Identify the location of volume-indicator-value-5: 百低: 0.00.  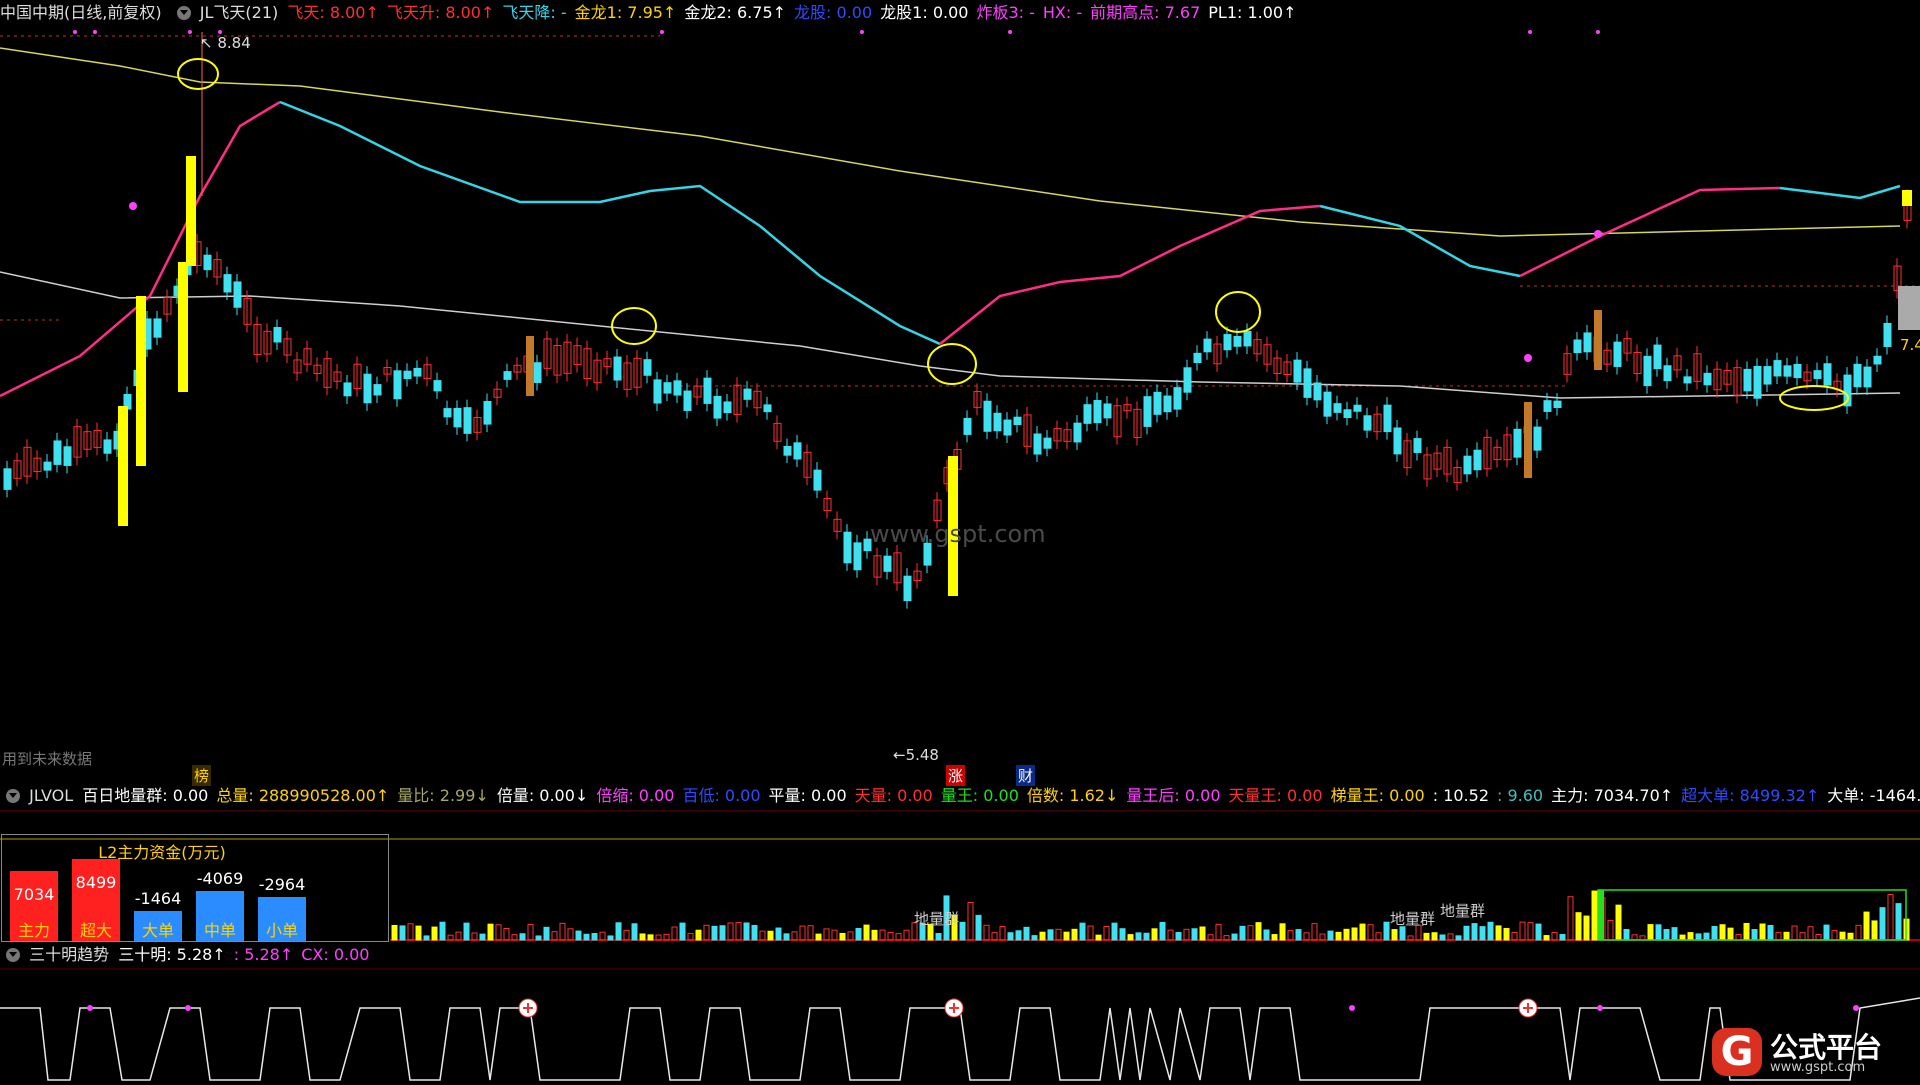
(721, 795).